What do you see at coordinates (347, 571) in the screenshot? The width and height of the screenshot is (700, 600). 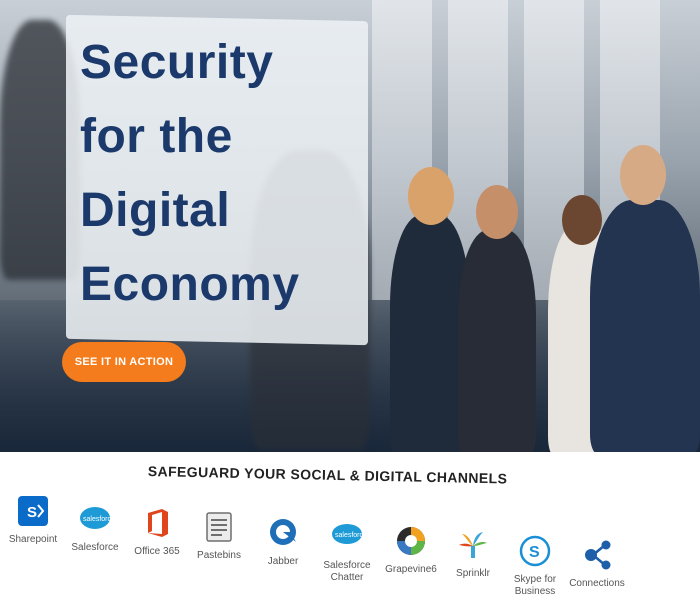 I see `channel-label: Salesforce Chatter` at bounding box center [347, 571].